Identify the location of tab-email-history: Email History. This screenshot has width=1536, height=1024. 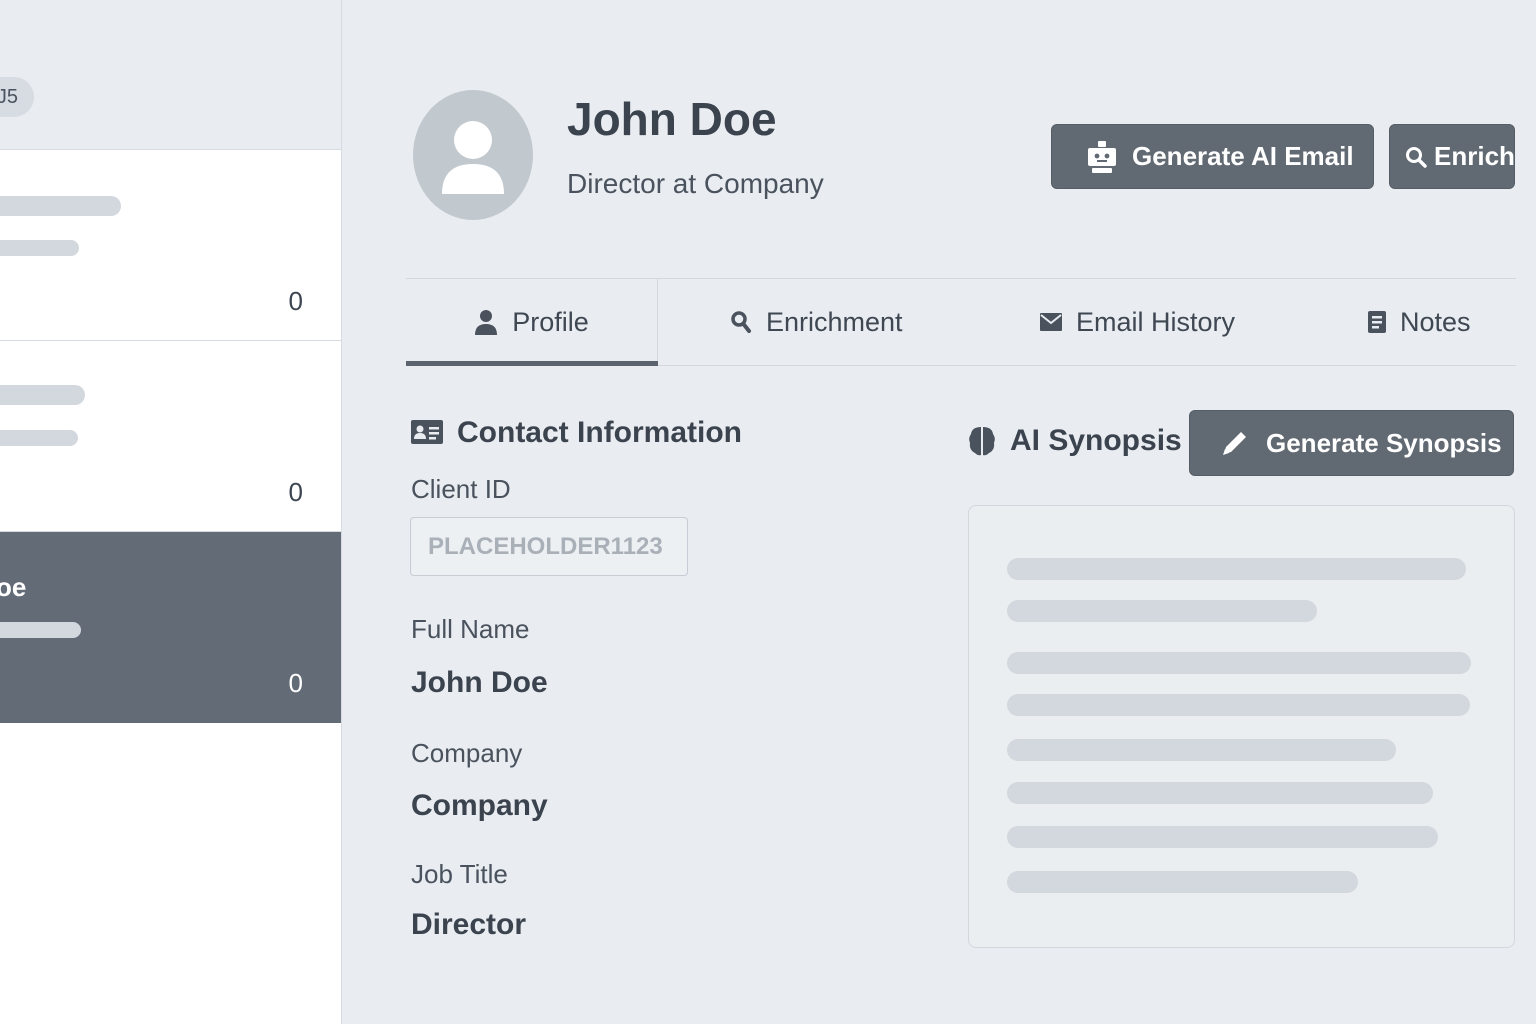
(1137, 322).